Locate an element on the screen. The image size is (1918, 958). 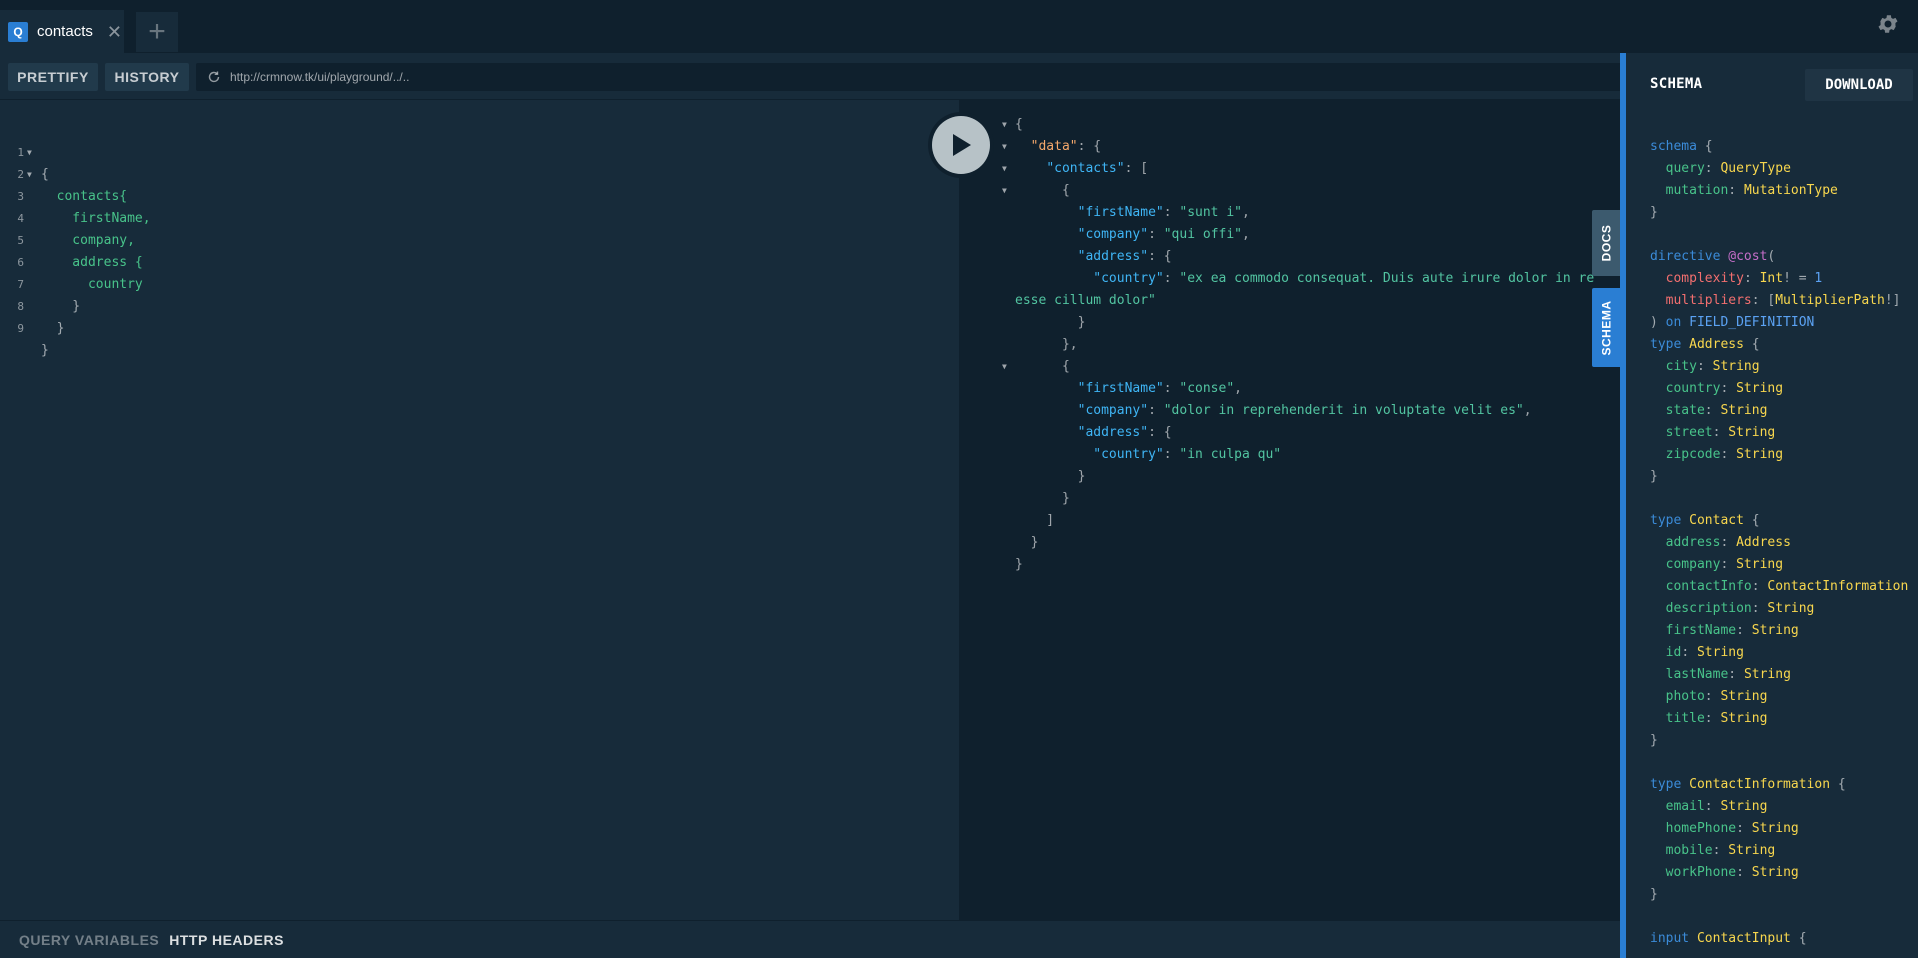
editor-line: 6 country is located at coordinates (80, 274).